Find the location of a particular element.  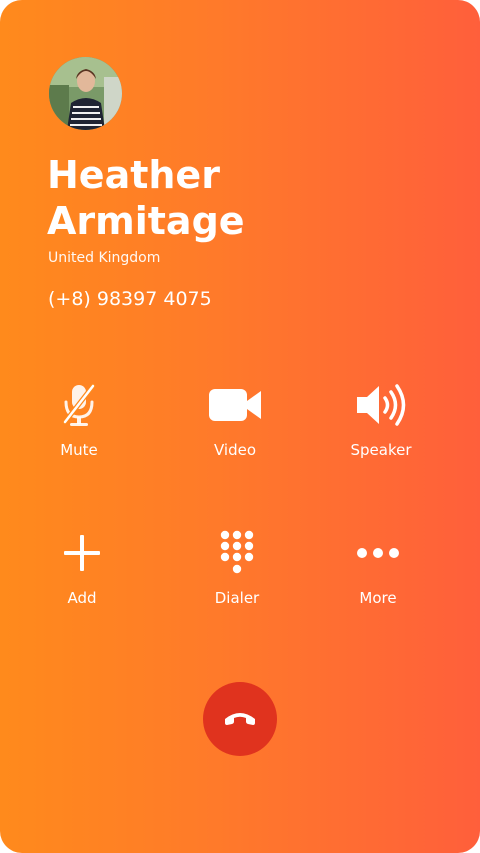

contact-name: Heather Armitage is located at coordinates (146, 198).